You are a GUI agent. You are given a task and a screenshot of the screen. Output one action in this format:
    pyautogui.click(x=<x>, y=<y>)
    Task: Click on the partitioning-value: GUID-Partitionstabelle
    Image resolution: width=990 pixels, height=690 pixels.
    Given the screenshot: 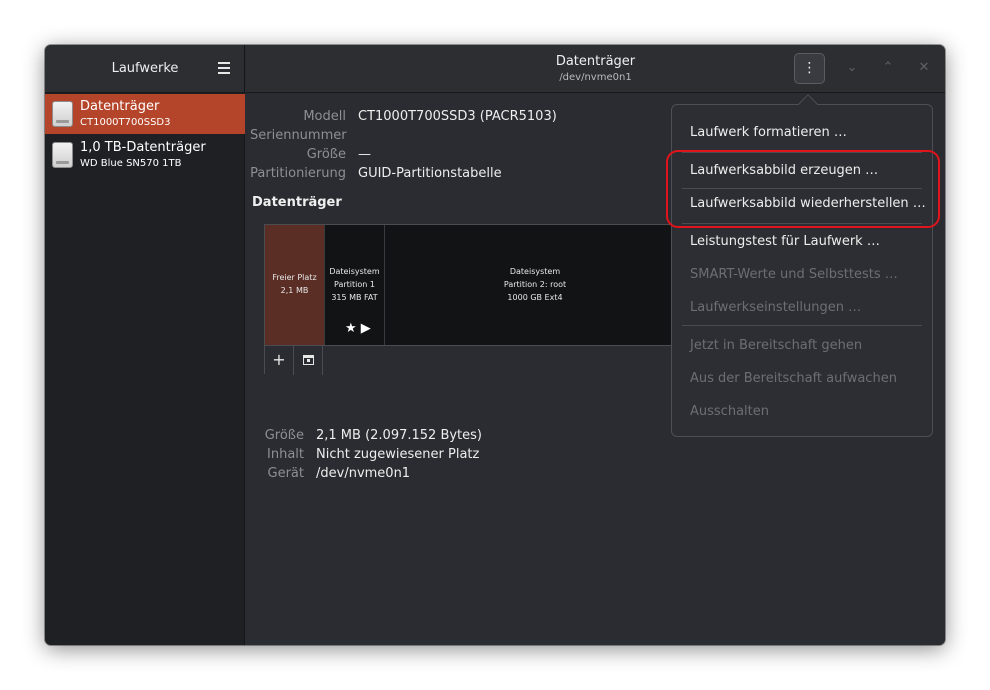 What is the action you would take?
    pyautogui.click(x=430, y=173)
    